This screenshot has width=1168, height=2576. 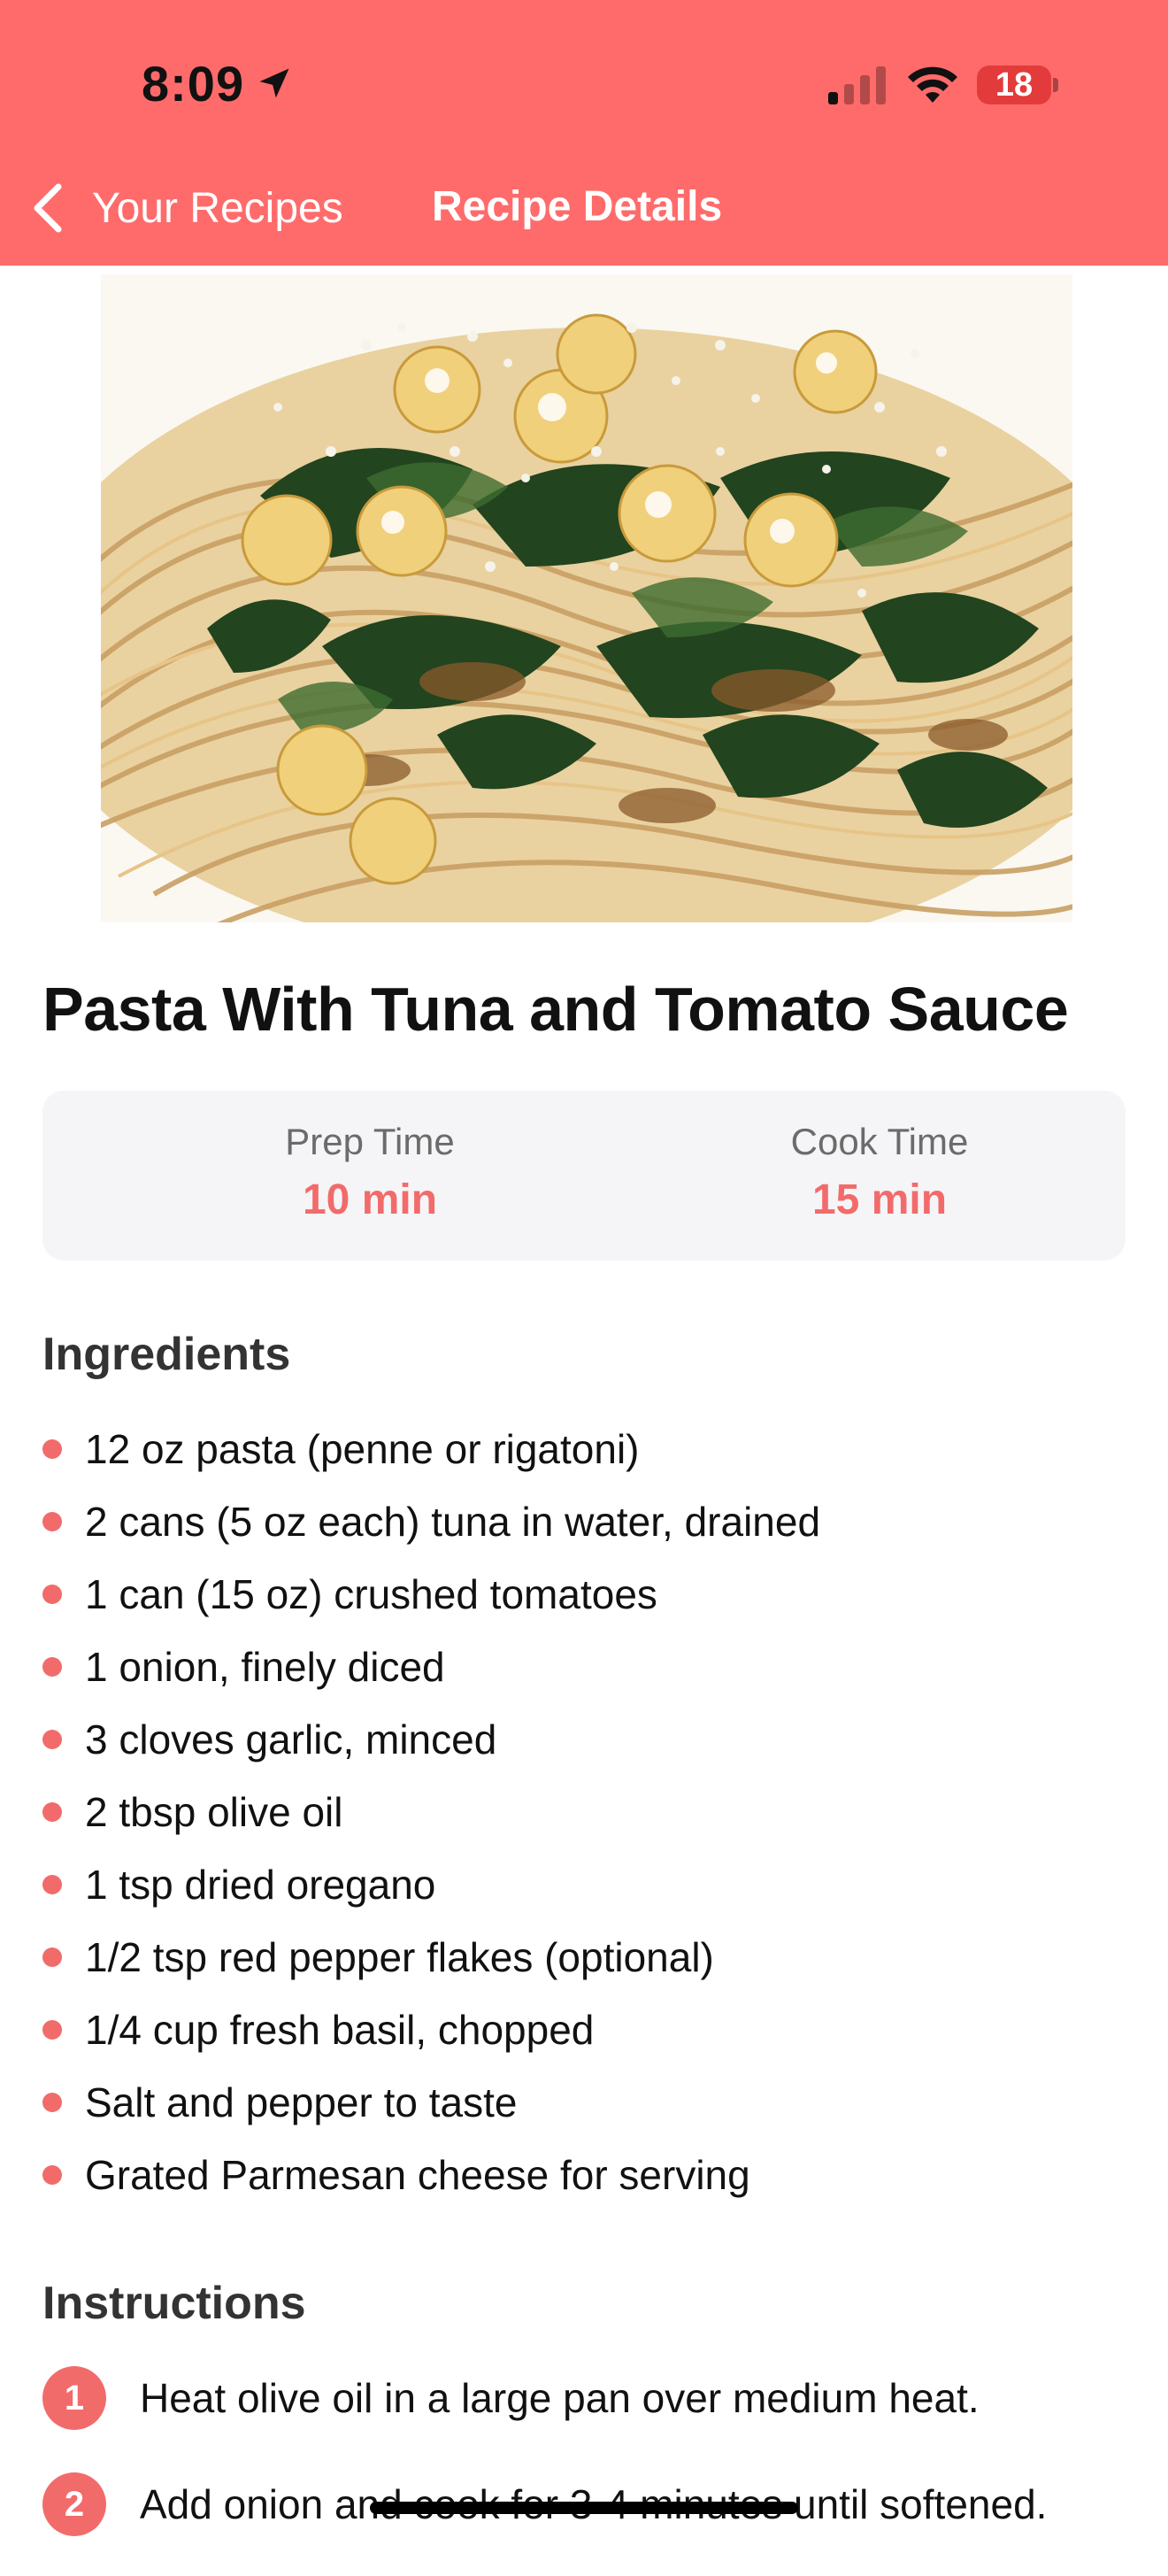 What do you see at coordinates (400, 1957) in the screenshot?
I see `ingredient-text: 1/2 tsp red pepper flakes (optional)` at bounding box center [400, 1957].